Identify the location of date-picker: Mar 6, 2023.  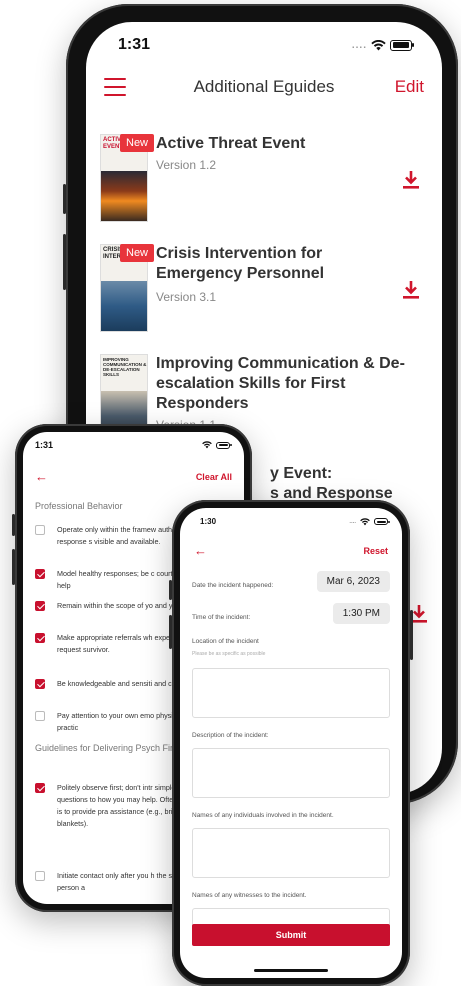
(353, 581).